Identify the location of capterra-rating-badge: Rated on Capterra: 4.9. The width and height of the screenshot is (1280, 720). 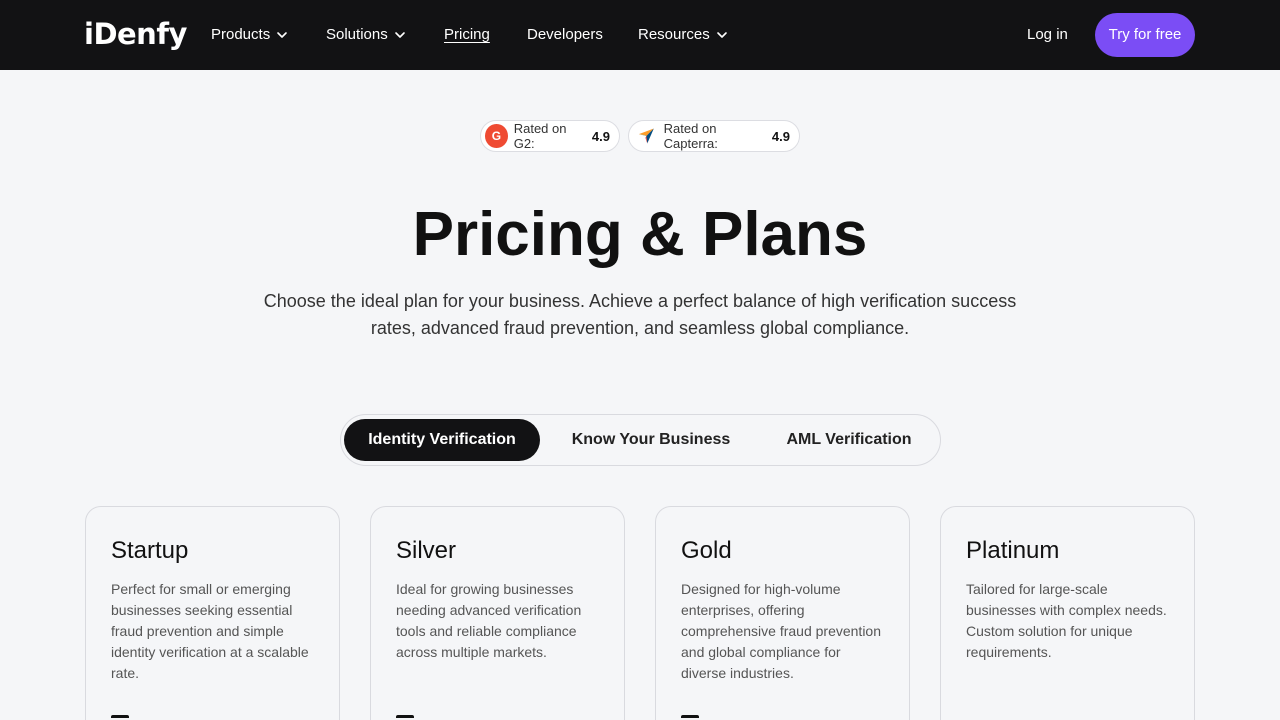
(714, 136).